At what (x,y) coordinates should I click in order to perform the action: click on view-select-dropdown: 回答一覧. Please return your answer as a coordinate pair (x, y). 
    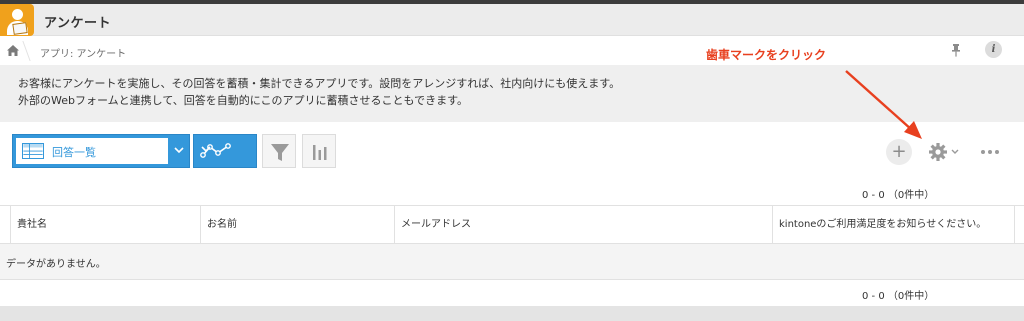
    Looking at the image, I should click on (101, 151).